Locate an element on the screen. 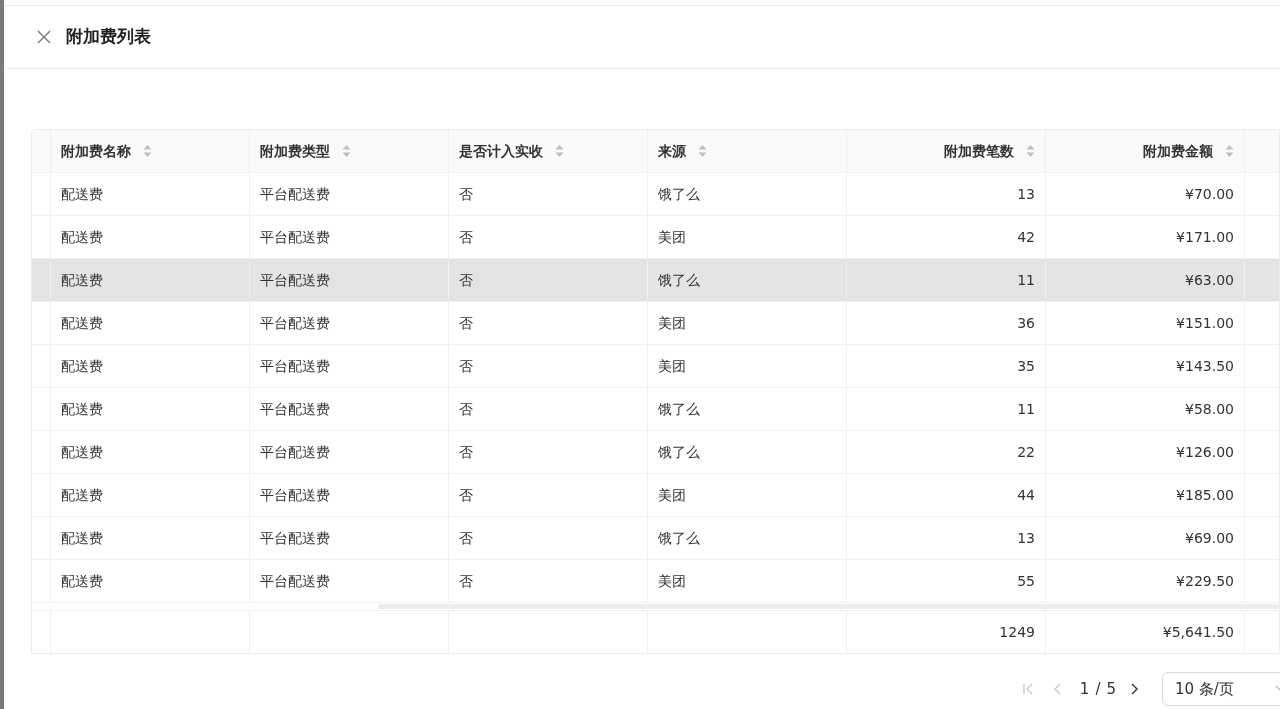 The image size is (1280, 709). table-cell-text: ¥229.50 is located at coordinates (1205, 581).